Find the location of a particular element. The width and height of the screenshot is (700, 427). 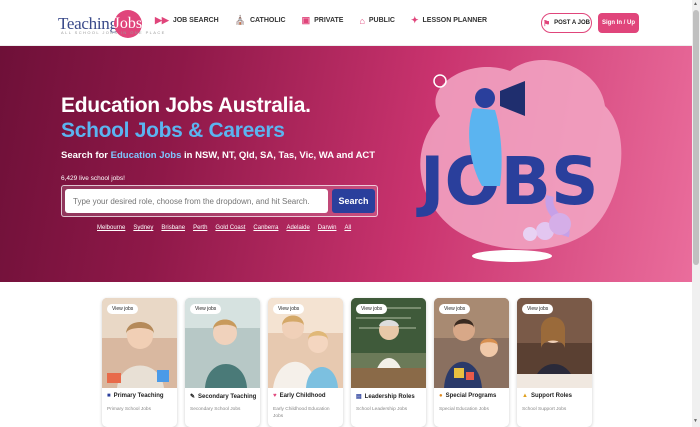

building-icon: ▣ is located at coordinates (306, 20).